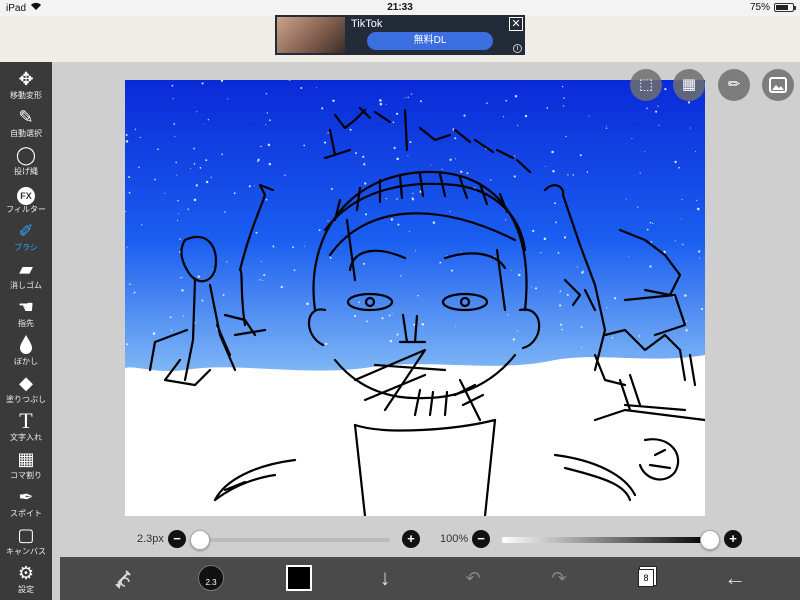  I want to click on ruler-icon: ✏, so click(734, 85).